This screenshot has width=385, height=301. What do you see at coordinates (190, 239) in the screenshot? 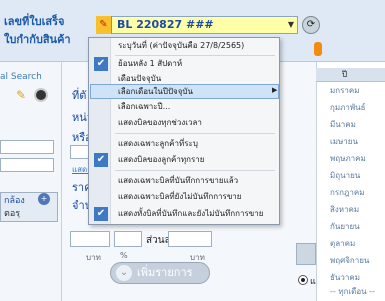
I see `discount-input` at bounding box center [190, 239].